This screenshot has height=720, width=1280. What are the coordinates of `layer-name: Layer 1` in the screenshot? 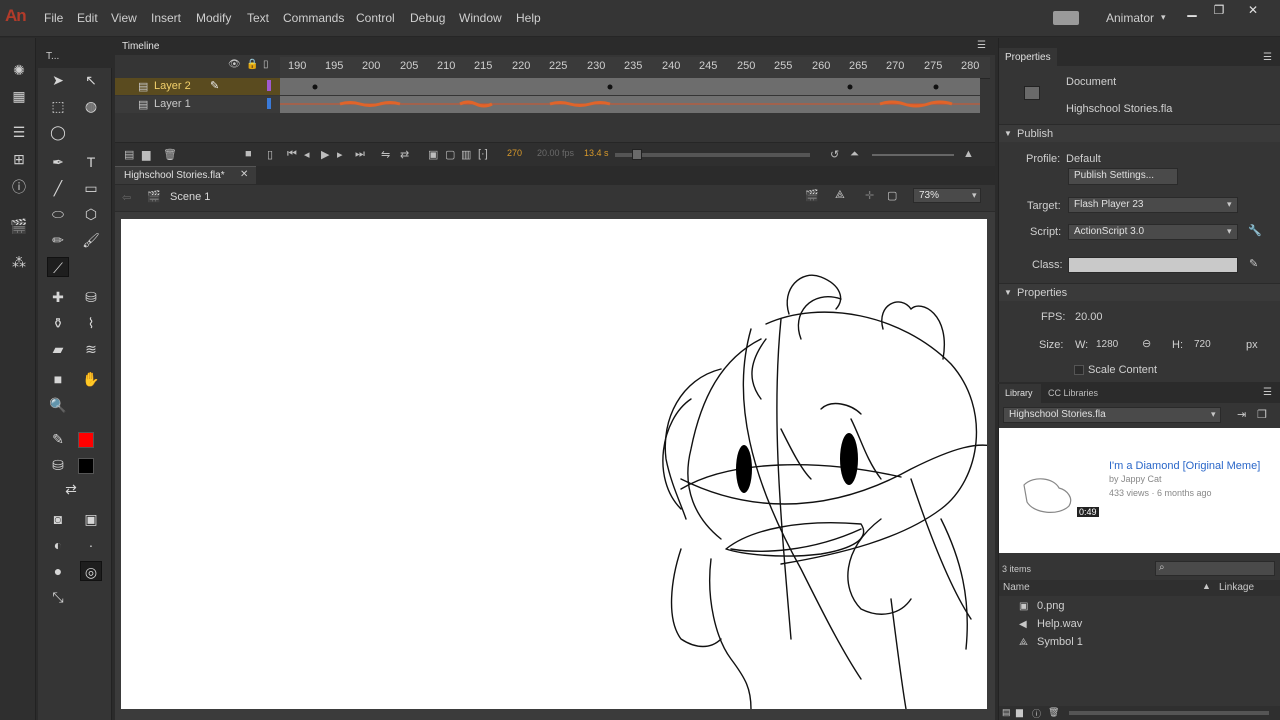 It's located at (172, 104).